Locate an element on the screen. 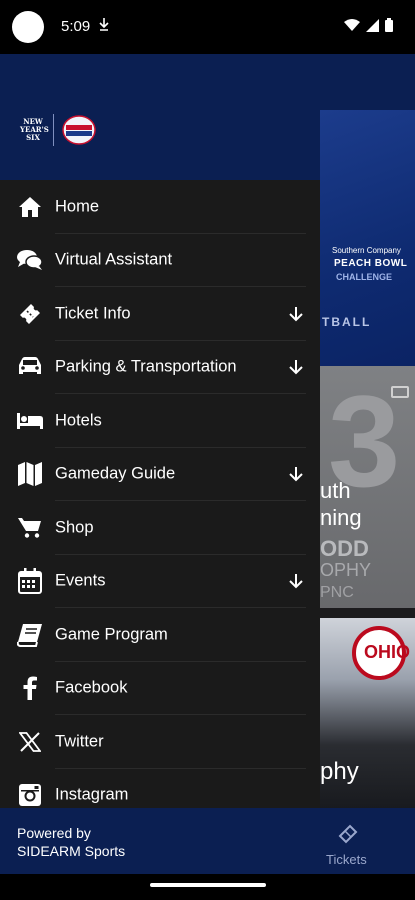 Image resolution: width=415 pixels, height=900 pixels. ohio-state-logo: OHIO is located at coordinates (381, 653).